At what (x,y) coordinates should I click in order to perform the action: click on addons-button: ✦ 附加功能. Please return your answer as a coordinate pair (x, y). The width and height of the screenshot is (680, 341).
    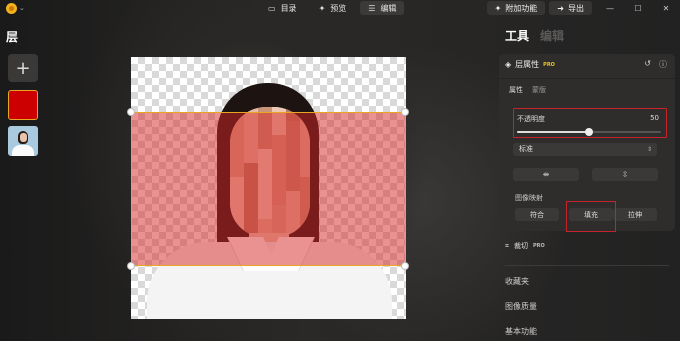
    Looking at the image, I should click on (516, 8).